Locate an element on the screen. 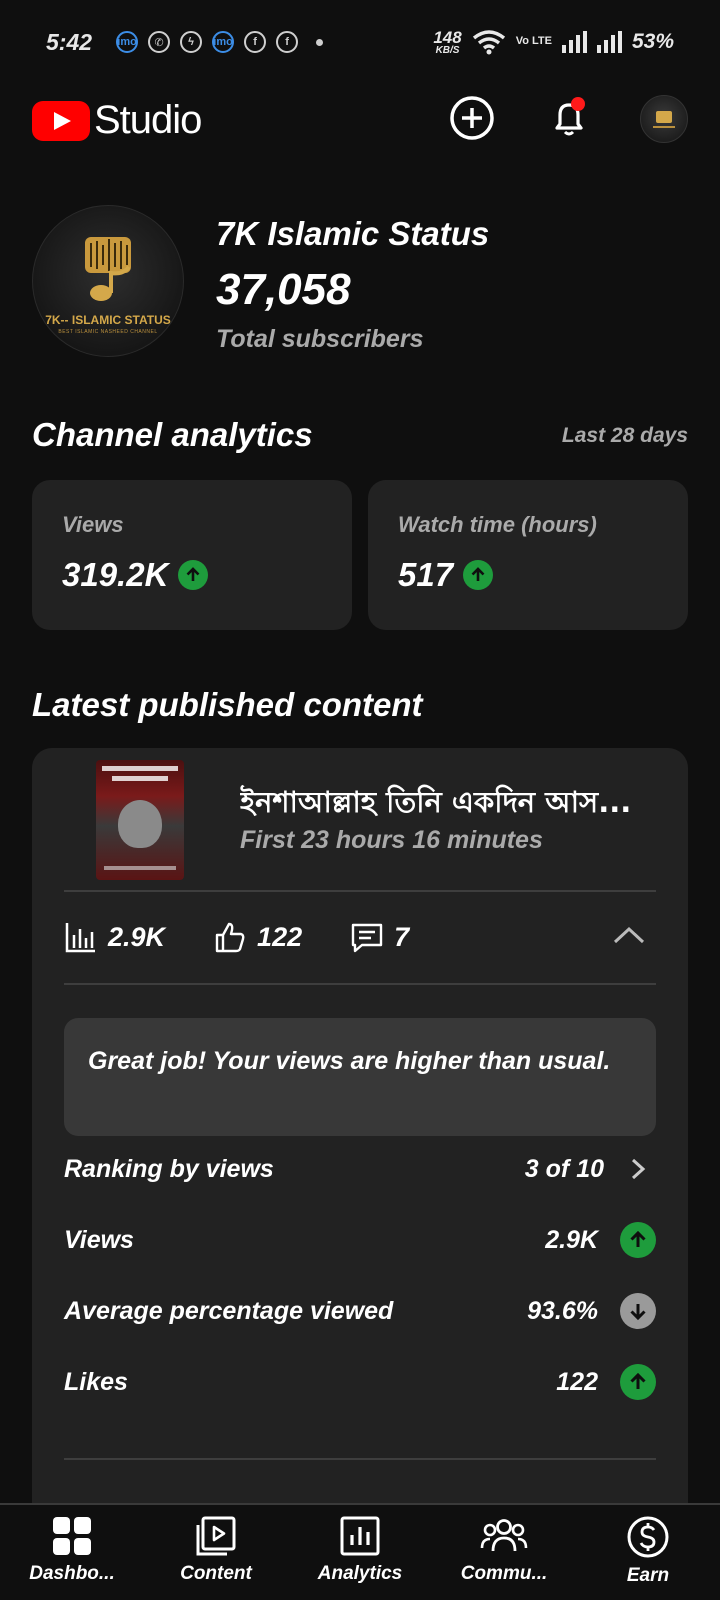 The height and width of the screenshot is (1600, 720). watch-time-card-value: 517 is located at coordinates (426, 574).